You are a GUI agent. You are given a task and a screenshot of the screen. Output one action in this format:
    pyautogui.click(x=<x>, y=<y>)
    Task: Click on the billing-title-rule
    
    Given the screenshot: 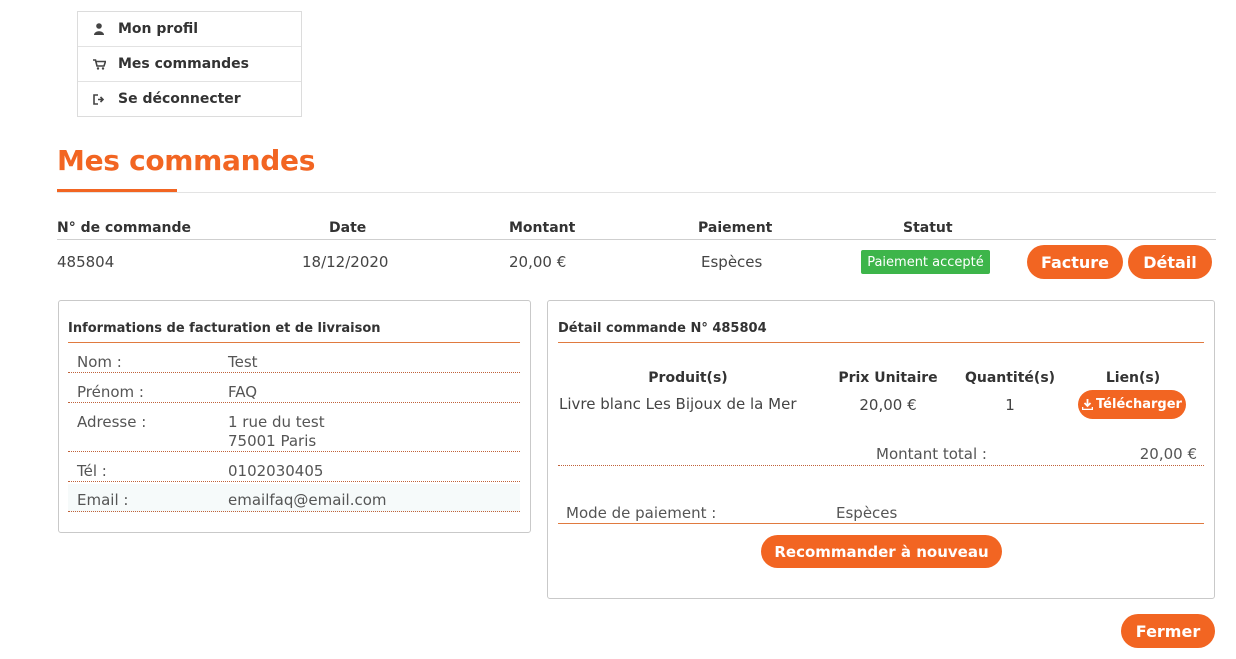 What is the action you would take?
    pyautogui.click(x=294, y=342)
    